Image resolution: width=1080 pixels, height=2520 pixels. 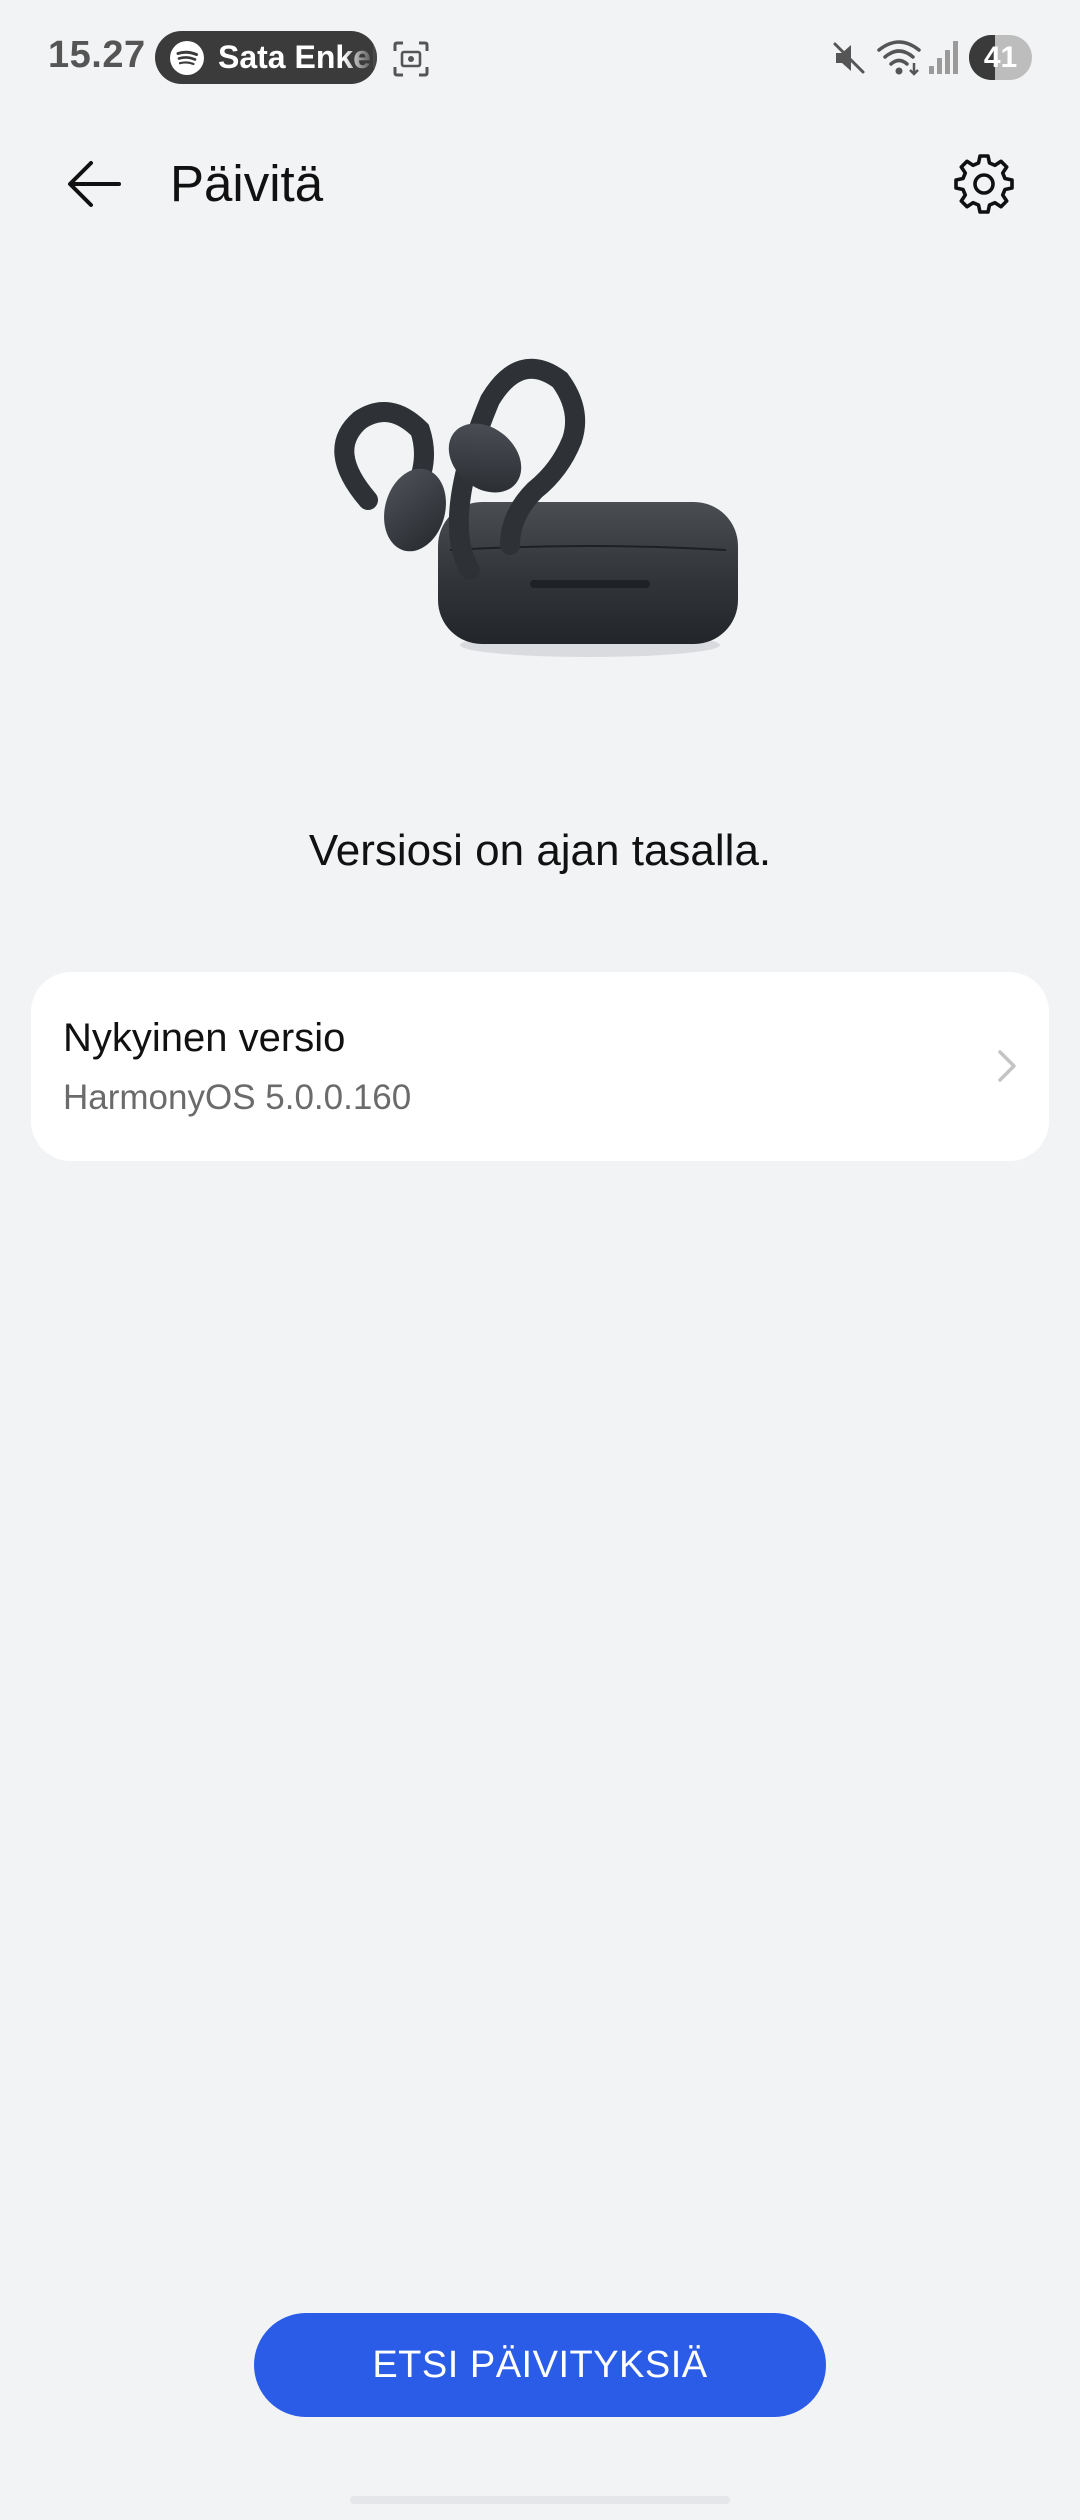 What do you see at coordinates (411, 59) in the screenshot?
I see `screen-capture-icon` at bounding box center [411, 59].